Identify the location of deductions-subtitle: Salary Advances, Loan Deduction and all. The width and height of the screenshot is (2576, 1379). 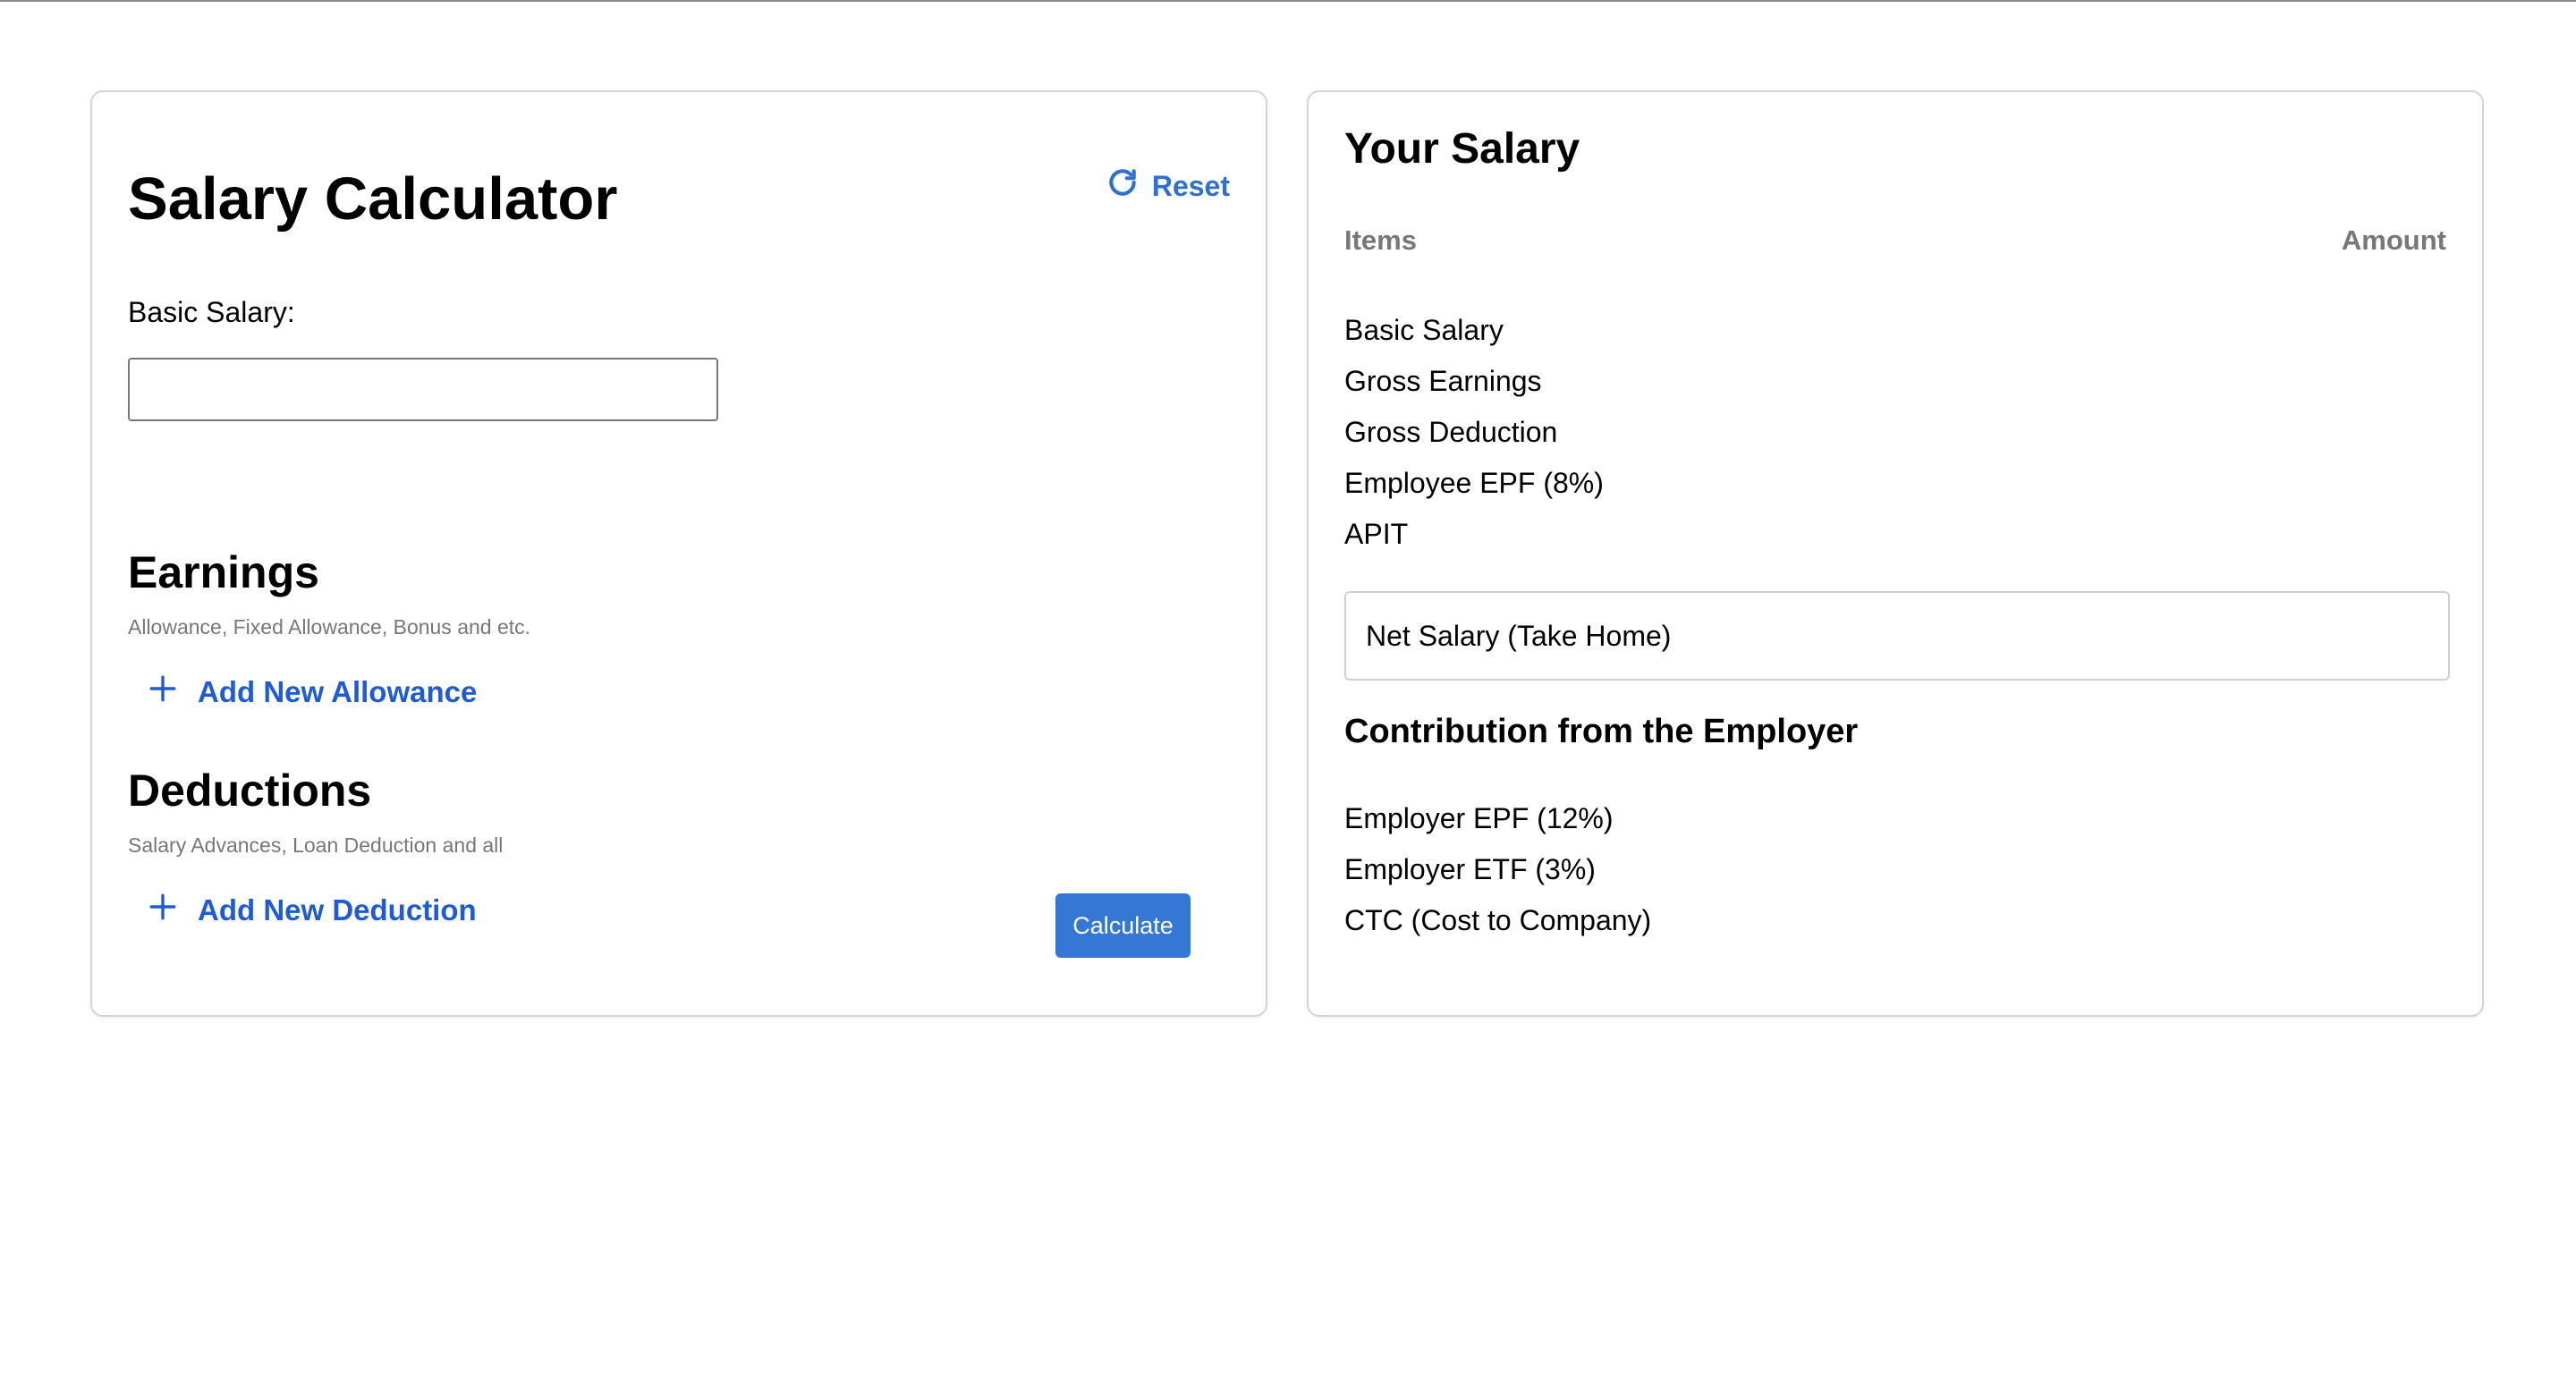
(316, 845).